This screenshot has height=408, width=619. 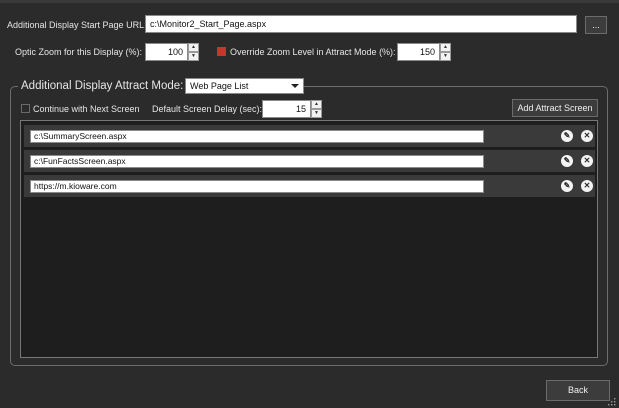 I want to click on screen-url-input: https://m.kioware.com, so click(x=257, y=186).